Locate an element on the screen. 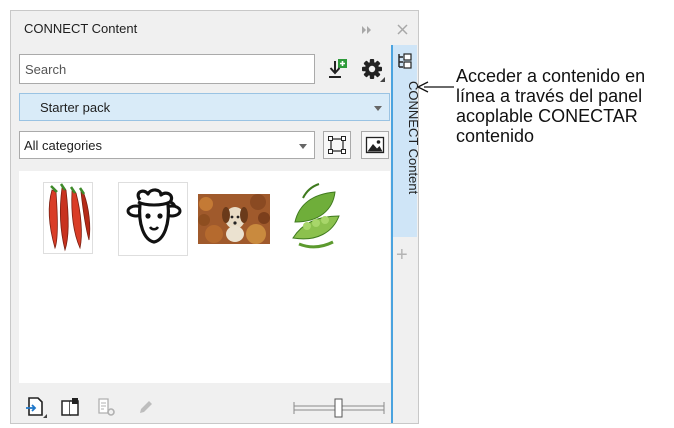  panel-titlebar: CONNECT Content is located at coordinates (214, 29).